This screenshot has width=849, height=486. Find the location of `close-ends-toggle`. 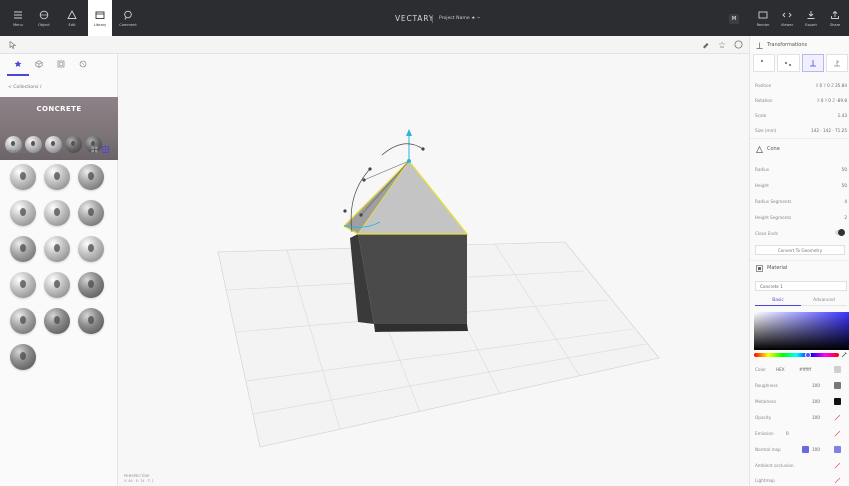

close-ends-toggle is located at coordinates (840, 232).